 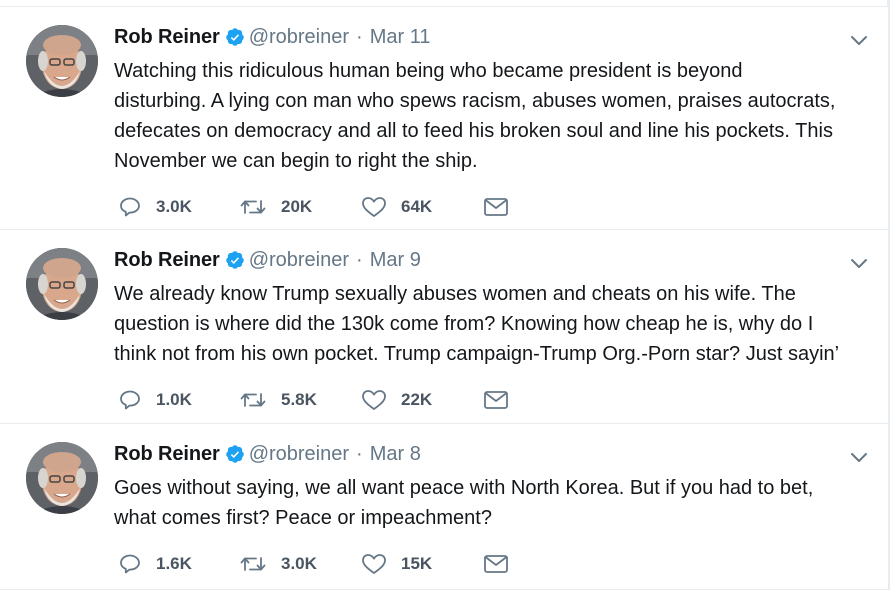 I want to click on tweet-header: Rob Reiner @robreiner · Mar 11, so click(x=272, y=37).